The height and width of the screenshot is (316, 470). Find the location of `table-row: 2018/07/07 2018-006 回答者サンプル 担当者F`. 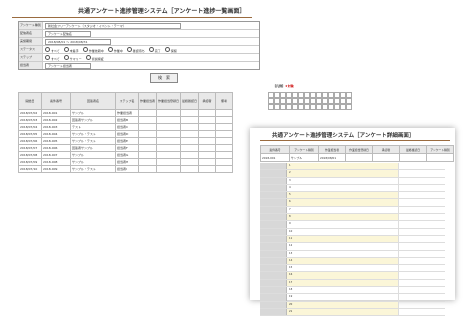

table-row: 2018/07/07 2018-006 回答者サンプル 担当者F is located at coordinates (126, 148).